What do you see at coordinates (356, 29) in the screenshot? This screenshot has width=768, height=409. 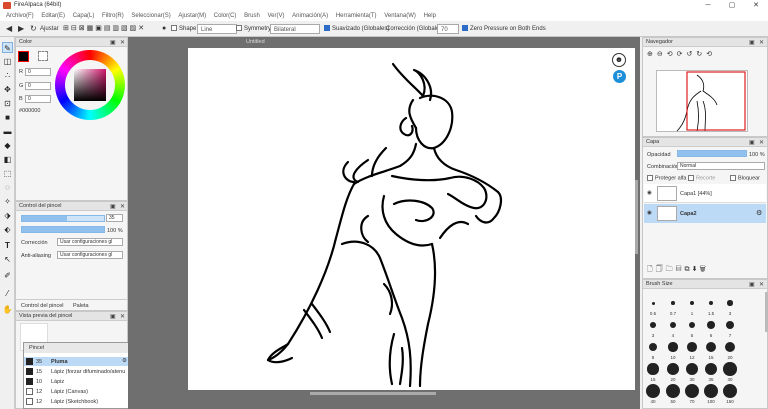 I see `smooth-toggle: Suavizado (Globales)` at bounding box center [356, 29].